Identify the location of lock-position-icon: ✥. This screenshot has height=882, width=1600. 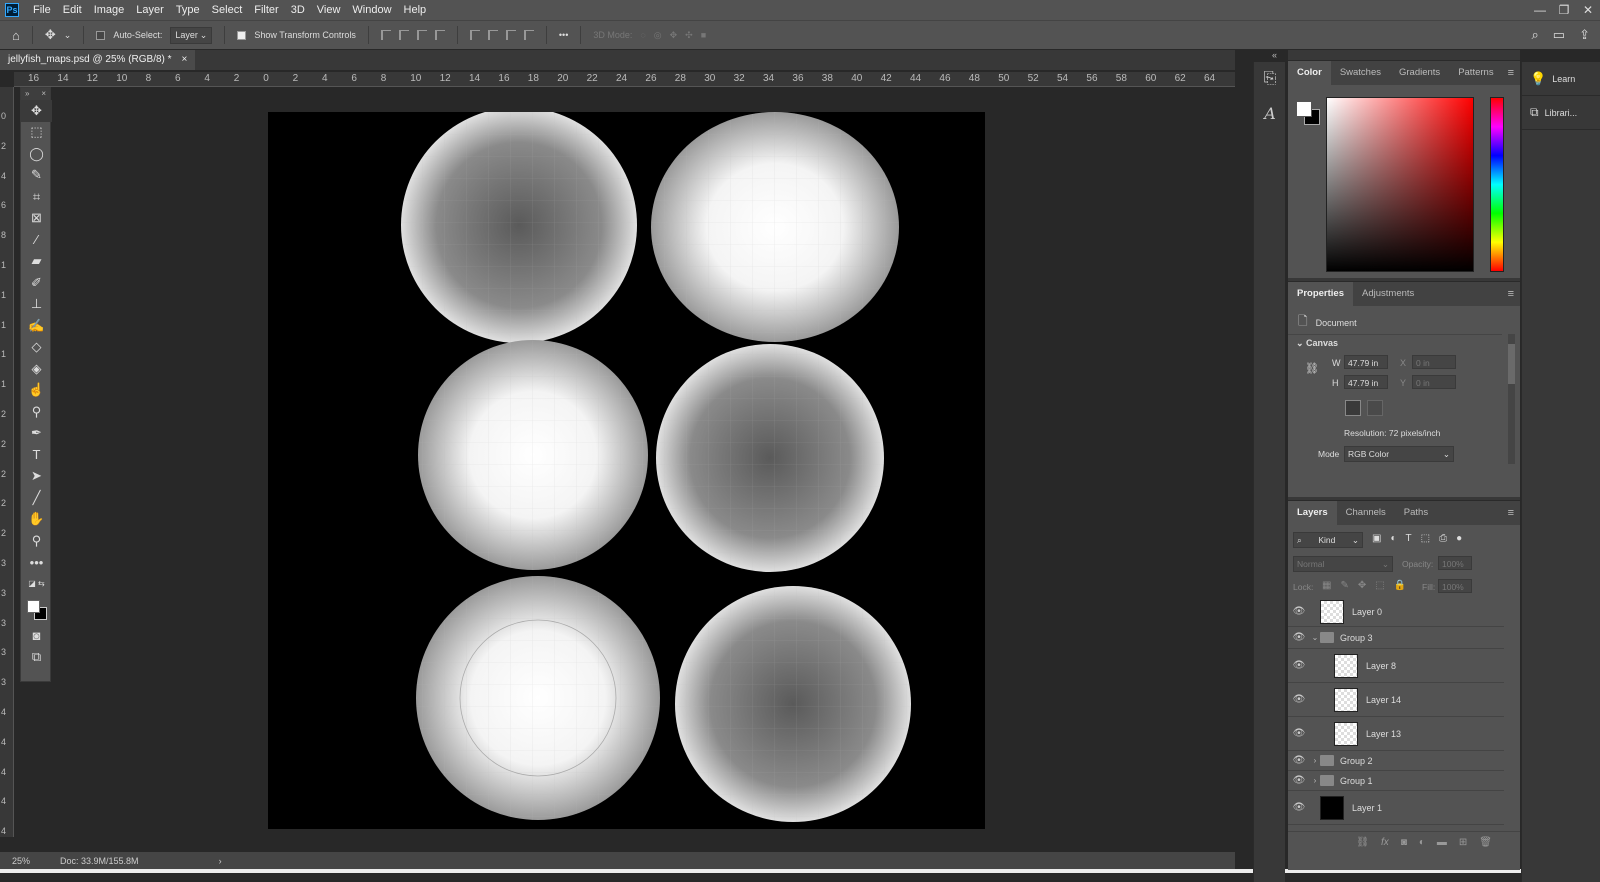
(1362, 585).